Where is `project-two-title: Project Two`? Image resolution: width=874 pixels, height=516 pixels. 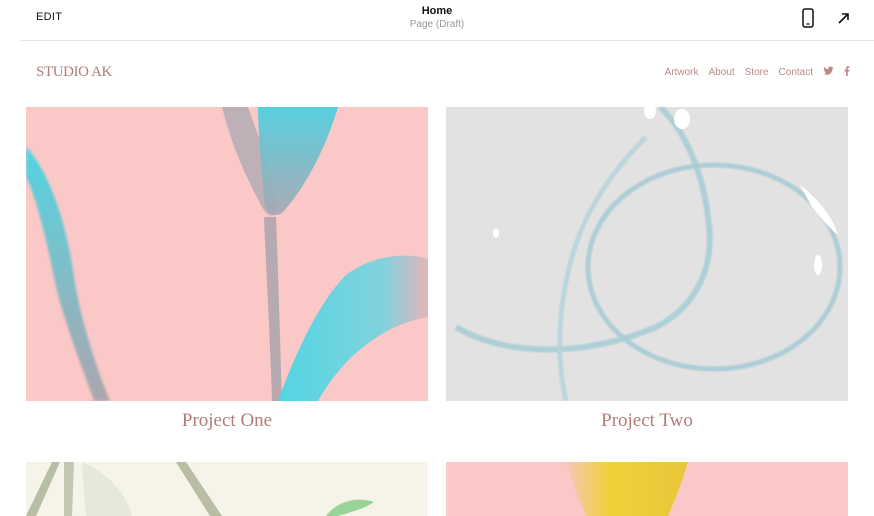
project-two-title: Project Two is located at coordinates (647, 421).